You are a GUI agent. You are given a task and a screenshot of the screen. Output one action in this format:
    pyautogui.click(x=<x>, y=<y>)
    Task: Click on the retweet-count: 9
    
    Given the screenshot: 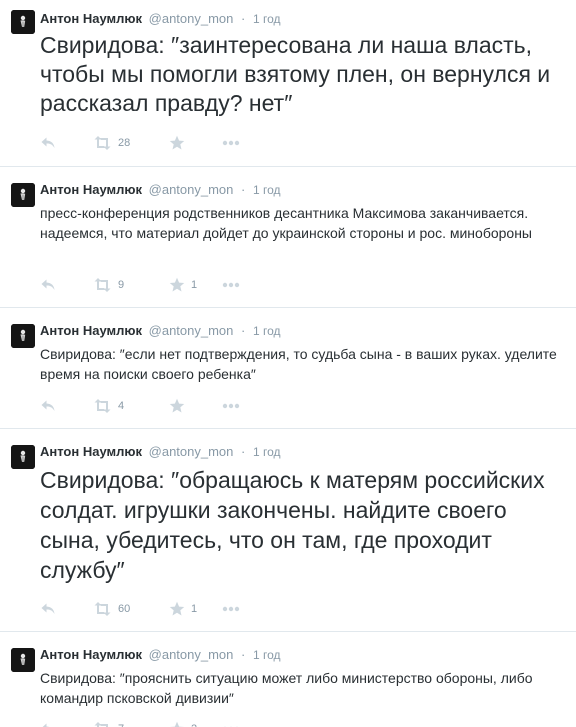 What is the action you would take?
    pyautogui.click(x=121, y=285)
    